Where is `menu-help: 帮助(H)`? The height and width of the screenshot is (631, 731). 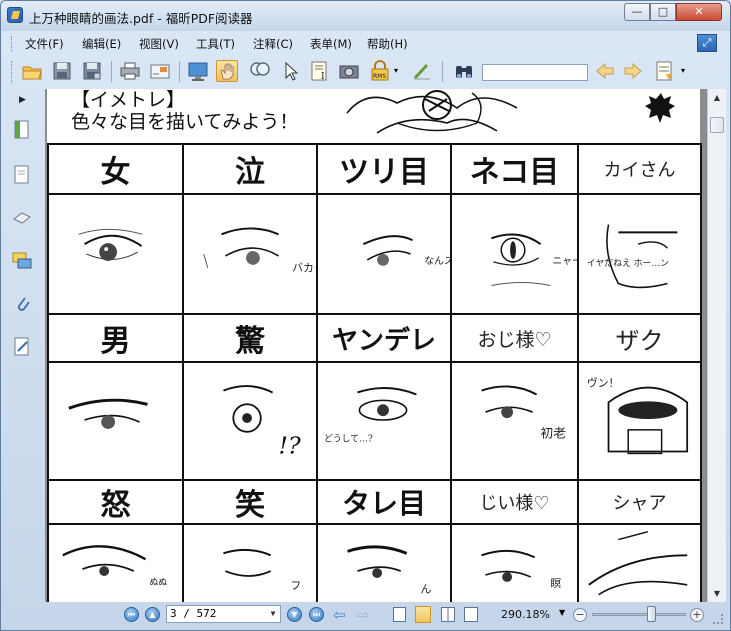 menu-help: 帮助(H) is located at coordinates (387, 44).